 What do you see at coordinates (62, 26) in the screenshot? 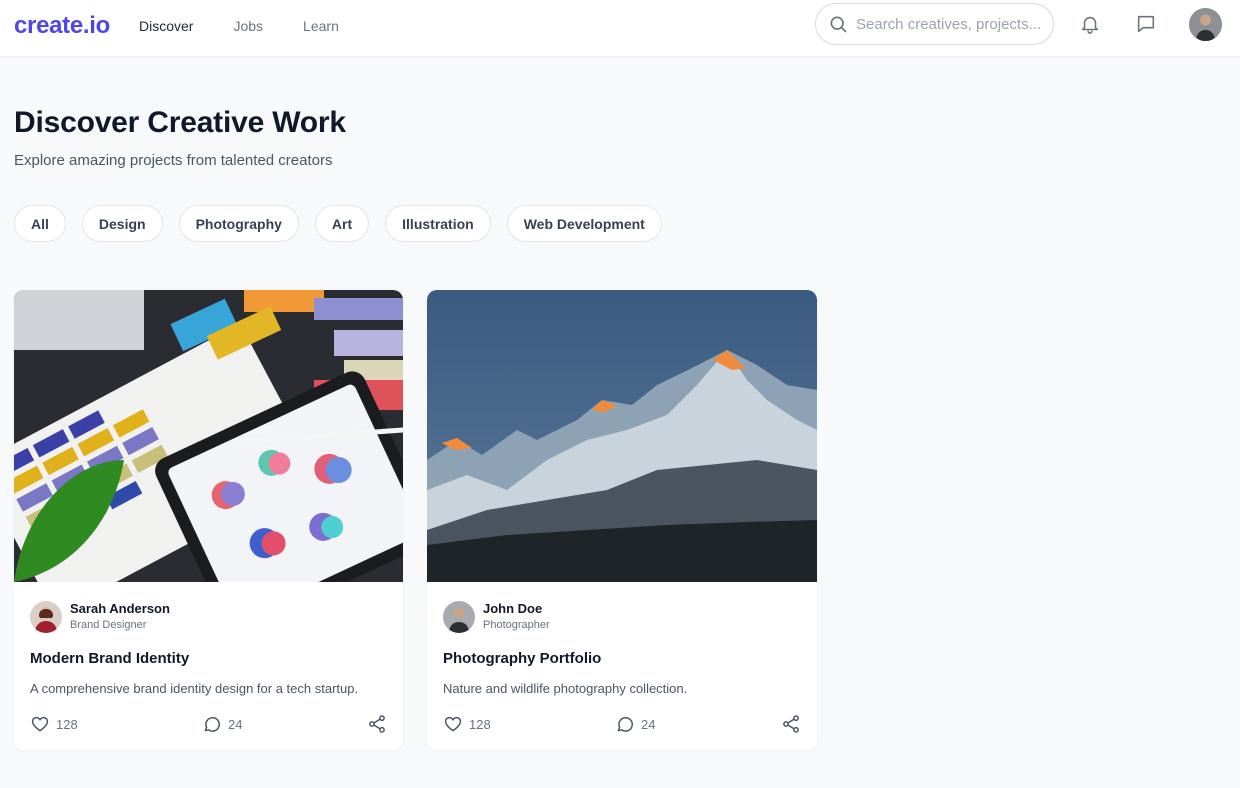
I see `logo: create.io` at bounding box center [62, 26].